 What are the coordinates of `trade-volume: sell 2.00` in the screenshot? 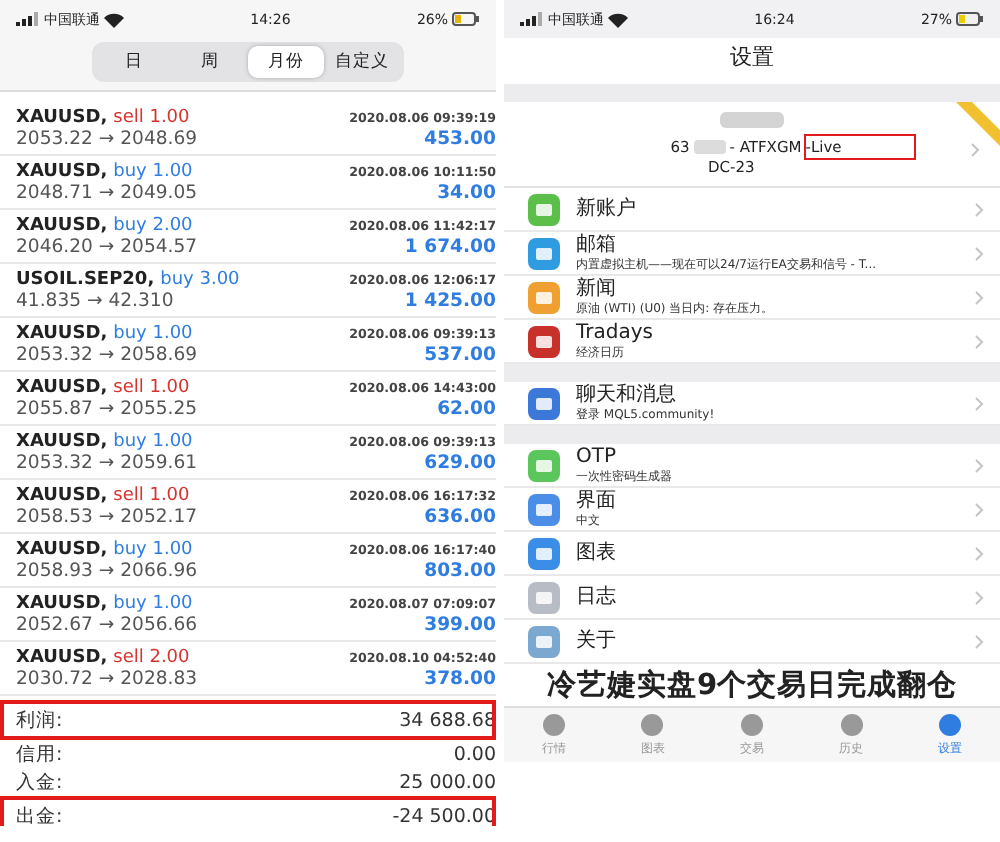 It's located at (151, 658).